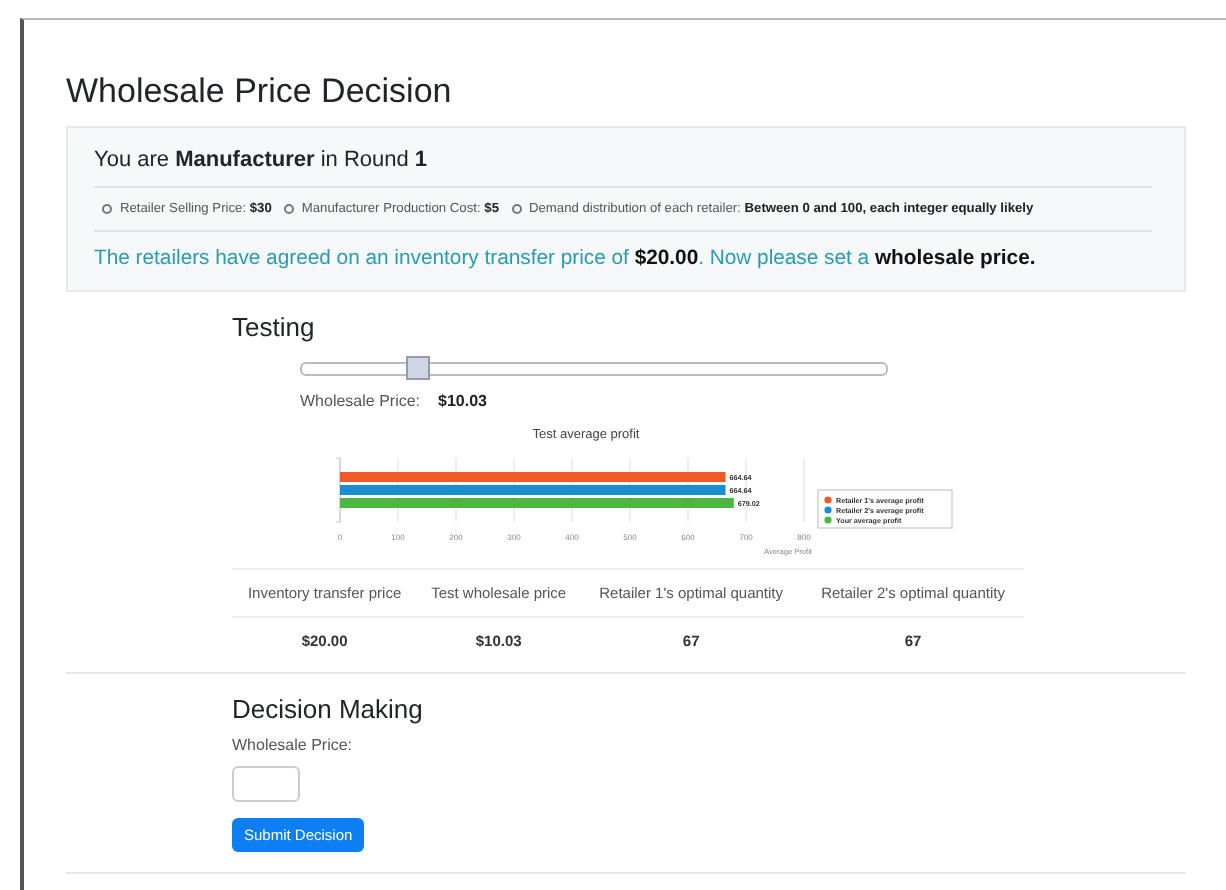  I want to click on price-label: Wholesale Price:, so click(360, 401).